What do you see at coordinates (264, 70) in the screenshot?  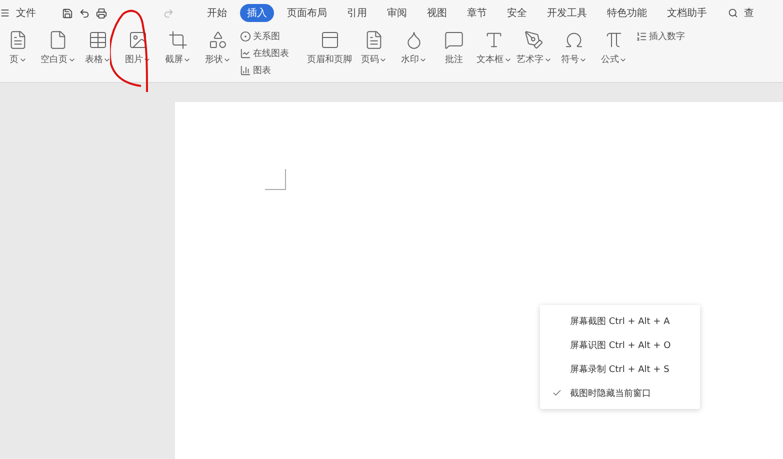 I see `ribbon-button: 图表` at bounding box center [264, 70].